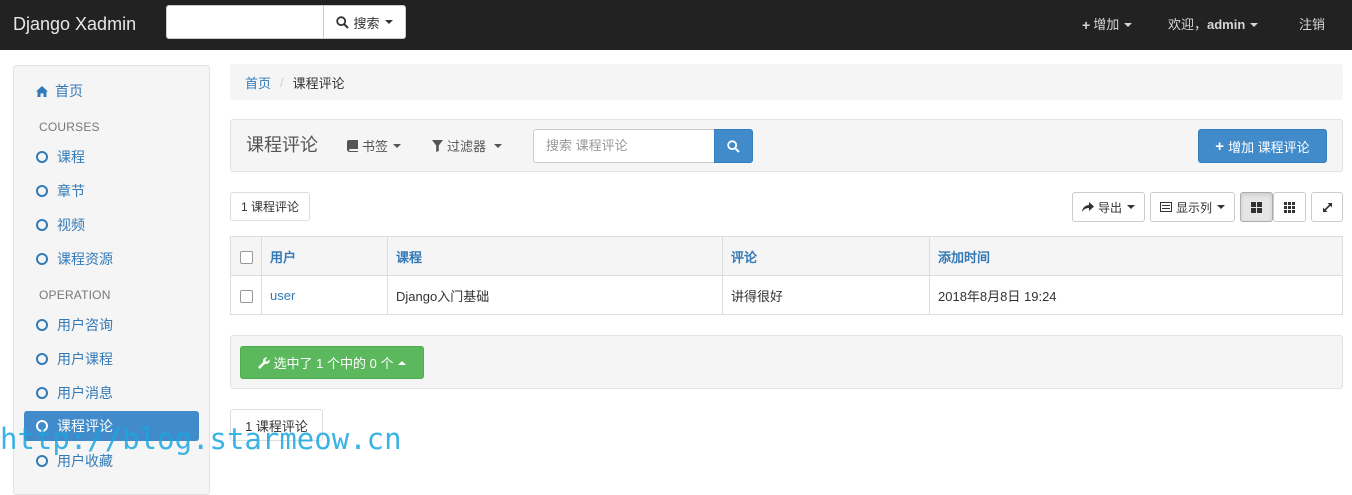 Image resolution: width=1352 pixels, height=495 pixels. Describe the element at coordinates (1136, 295) in the screenshot. I see `cell-add-time: 2018年8月8日 19:24` at that location.